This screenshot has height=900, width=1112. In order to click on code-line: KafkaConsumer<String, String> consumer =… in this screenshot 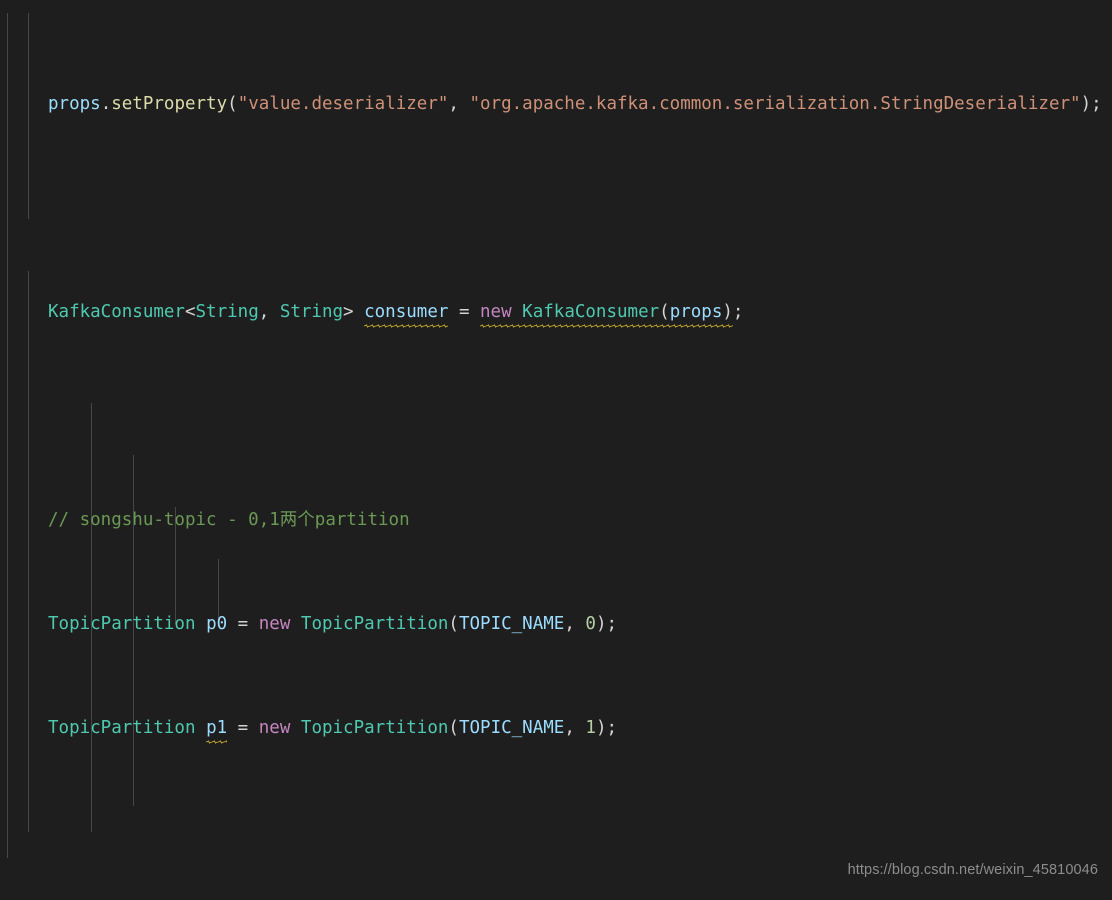, I will do `click(556, 313)`.